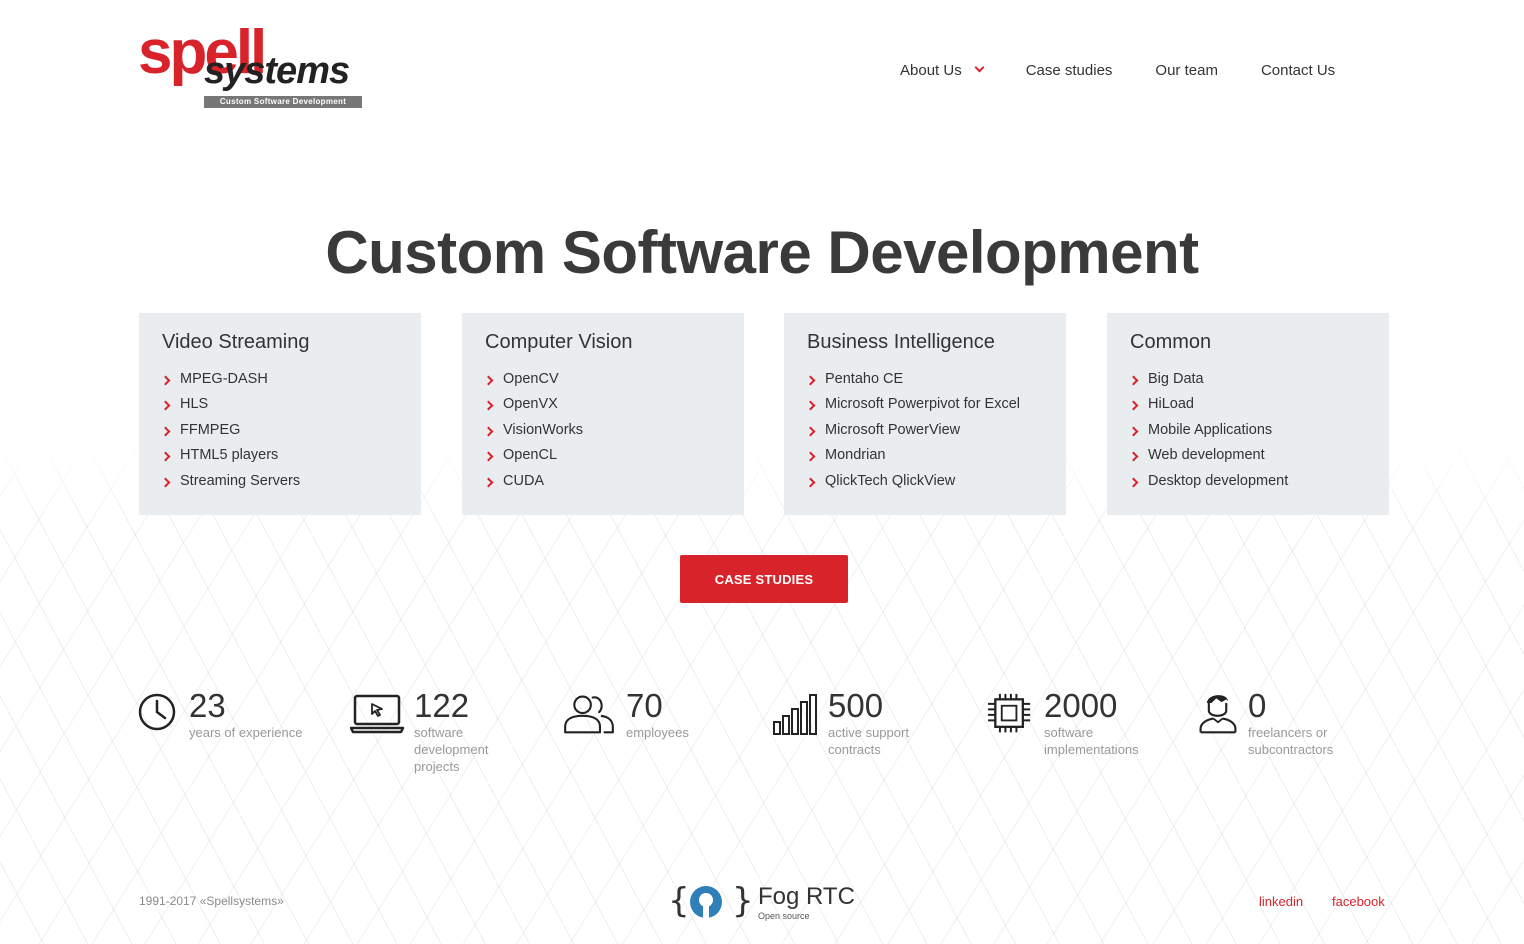 The width and height of the screenshot is (1524, 944). I want to click on list-item: Pentaho CE, so click(935, 379).